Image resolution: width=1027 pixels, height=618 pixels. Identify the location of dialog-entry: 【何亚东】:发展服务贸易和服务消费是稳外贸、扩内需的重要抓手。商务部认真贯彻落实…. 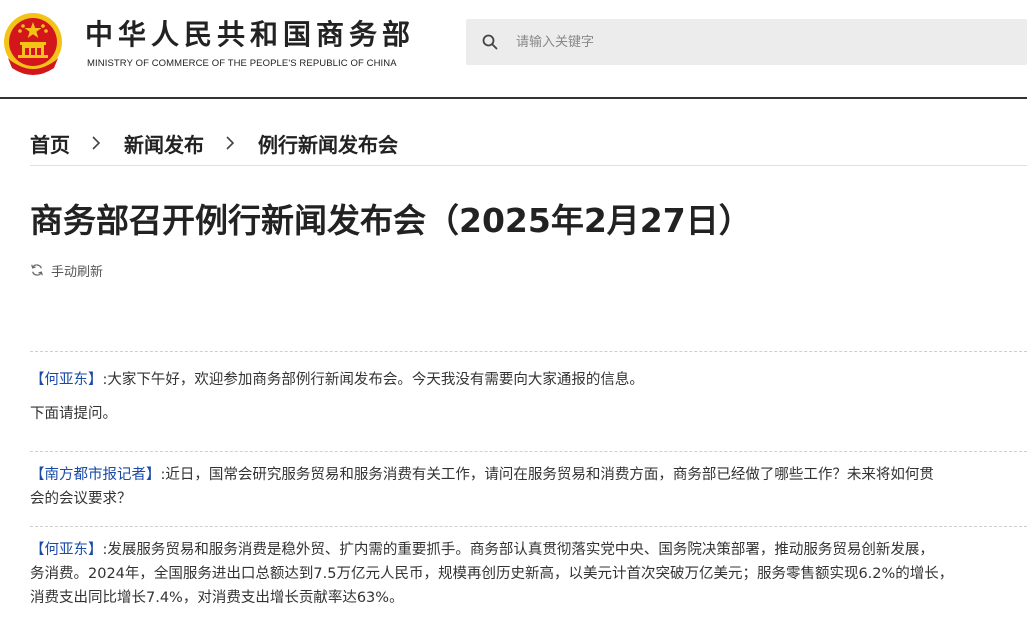
(528, 574).